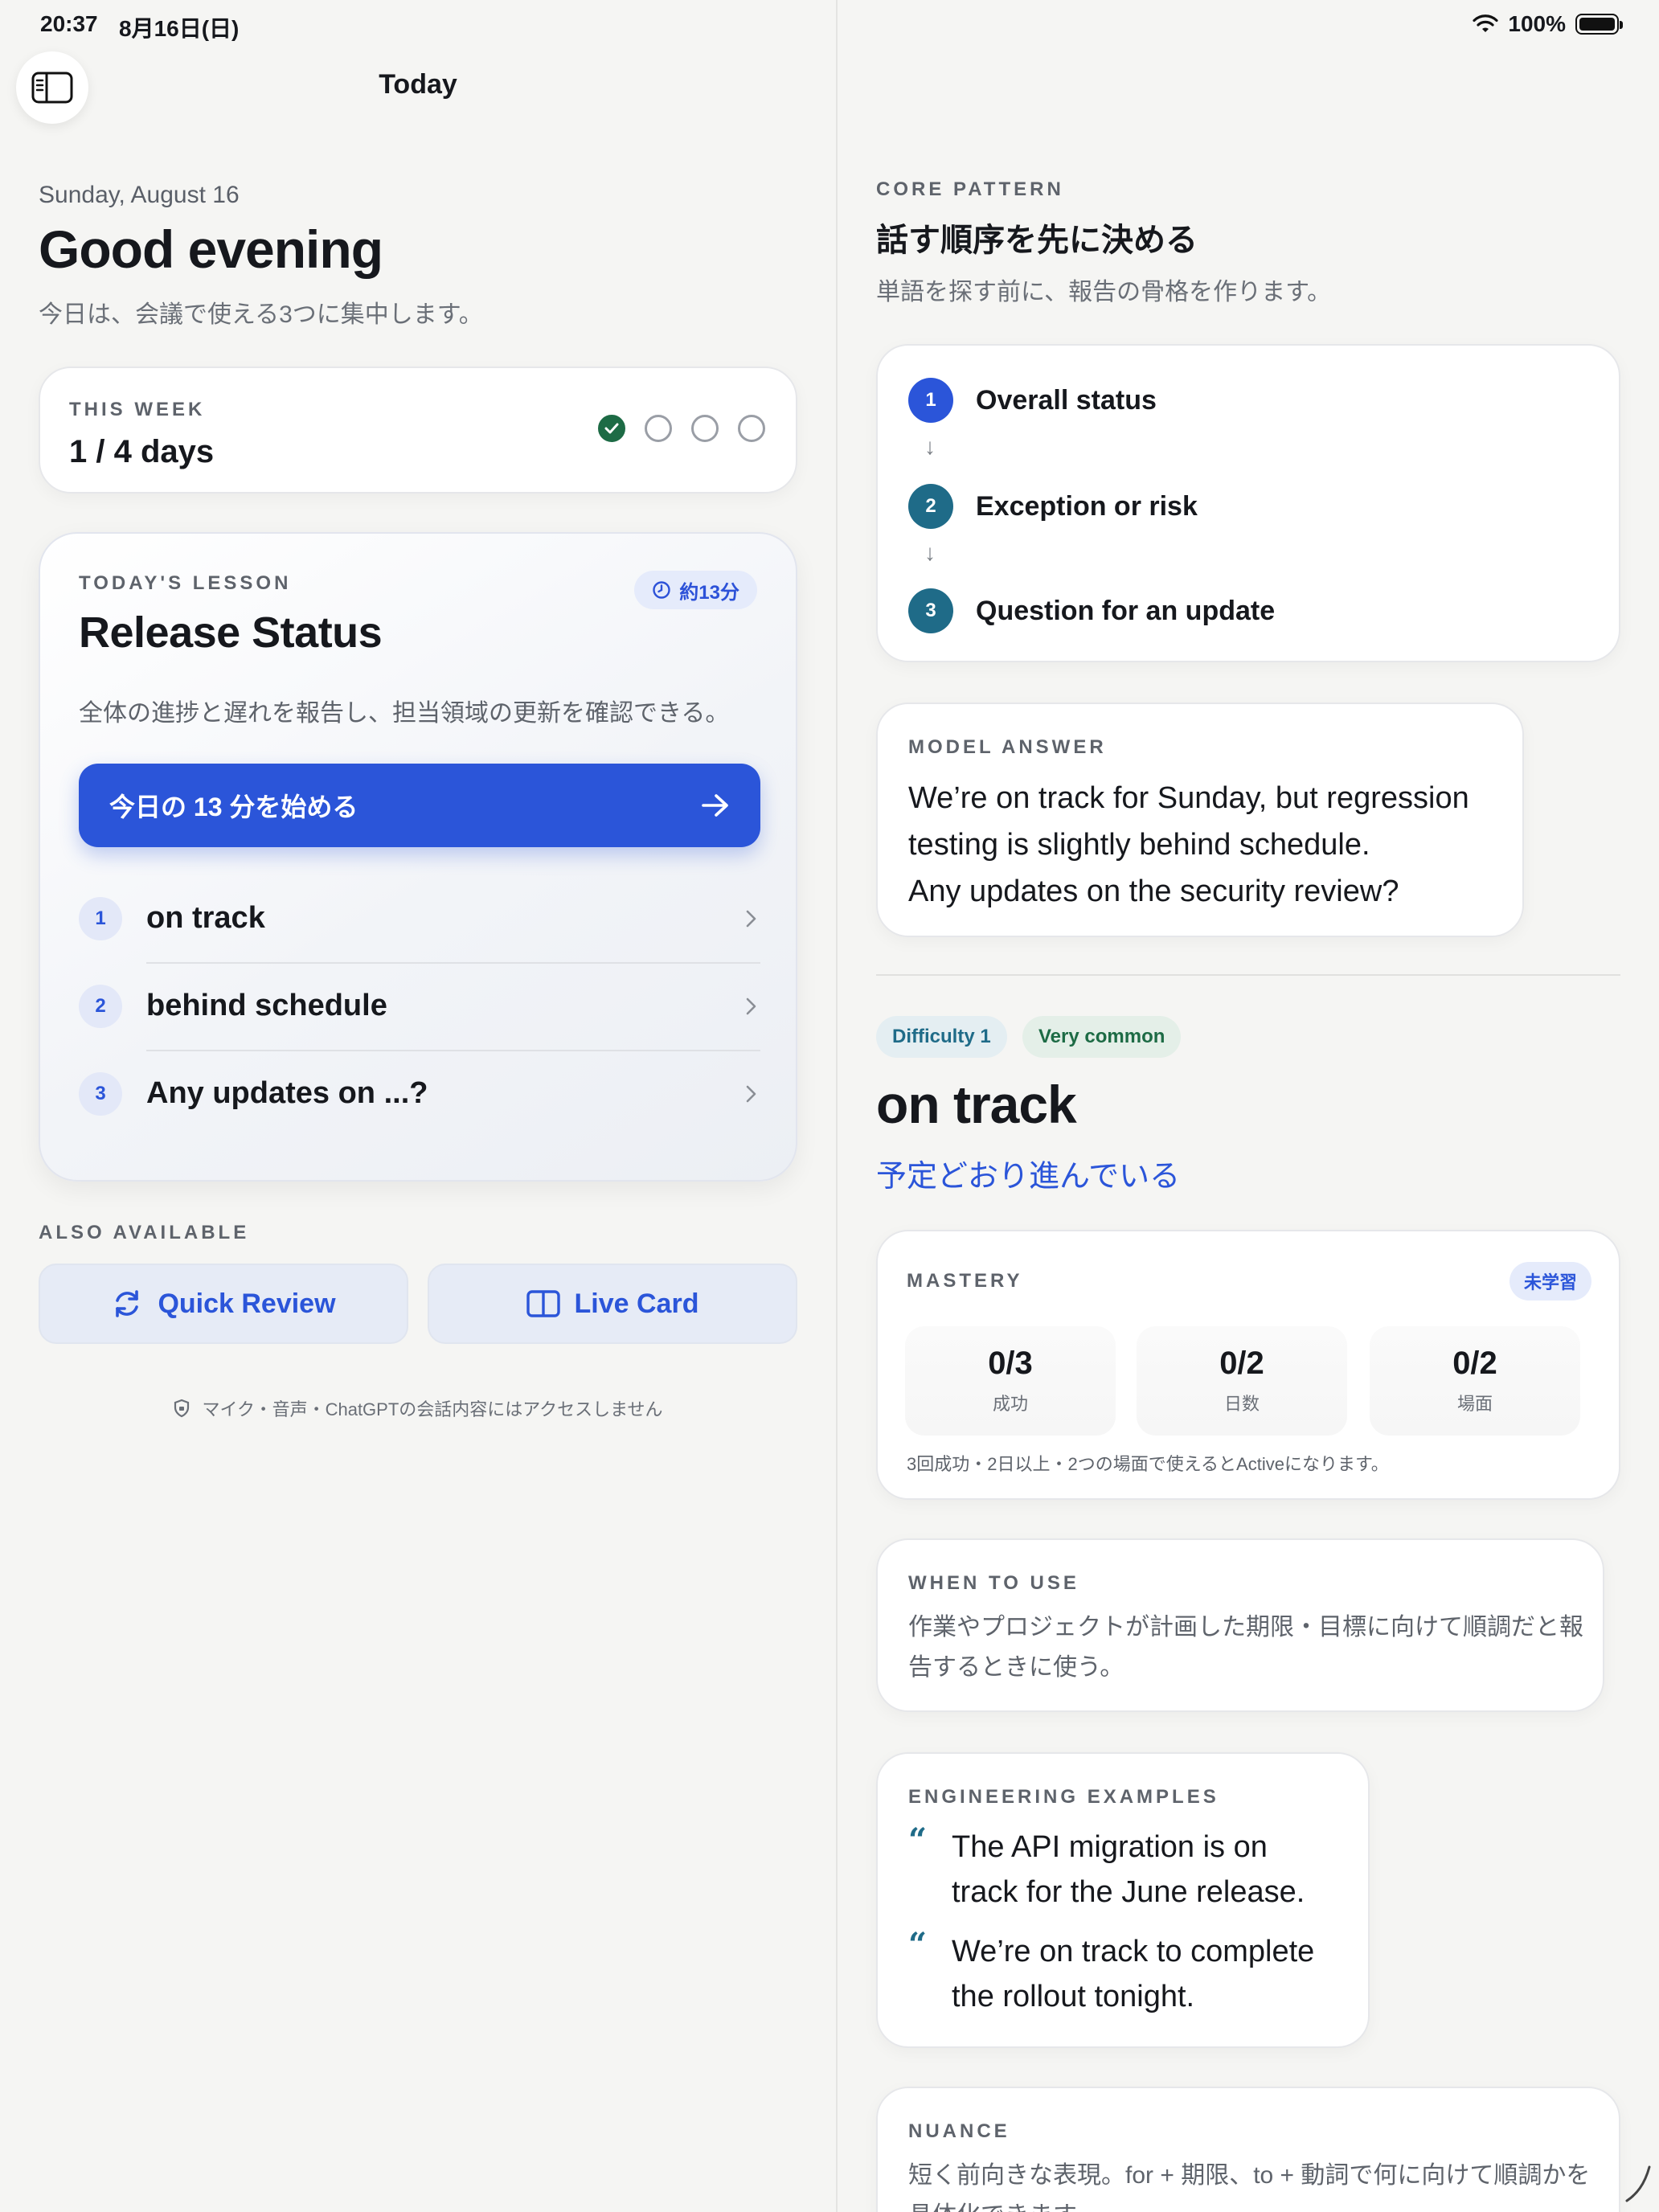 The height and width of the screenshot is (2212, 1659). Describe the element at coordinates (231, 632) in the screenshot. I see `lesson-title: Release Status` at that location.